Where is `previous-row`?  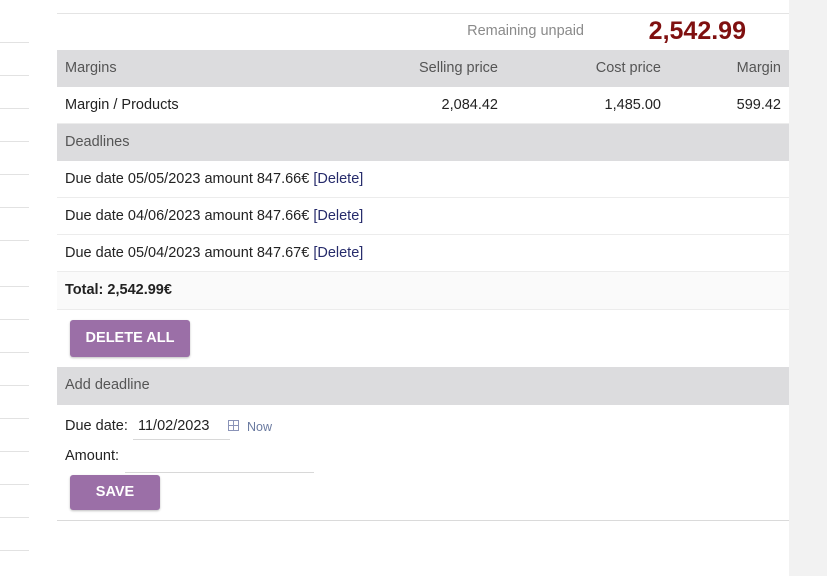 previous-row is located at coordinates (423, 7).